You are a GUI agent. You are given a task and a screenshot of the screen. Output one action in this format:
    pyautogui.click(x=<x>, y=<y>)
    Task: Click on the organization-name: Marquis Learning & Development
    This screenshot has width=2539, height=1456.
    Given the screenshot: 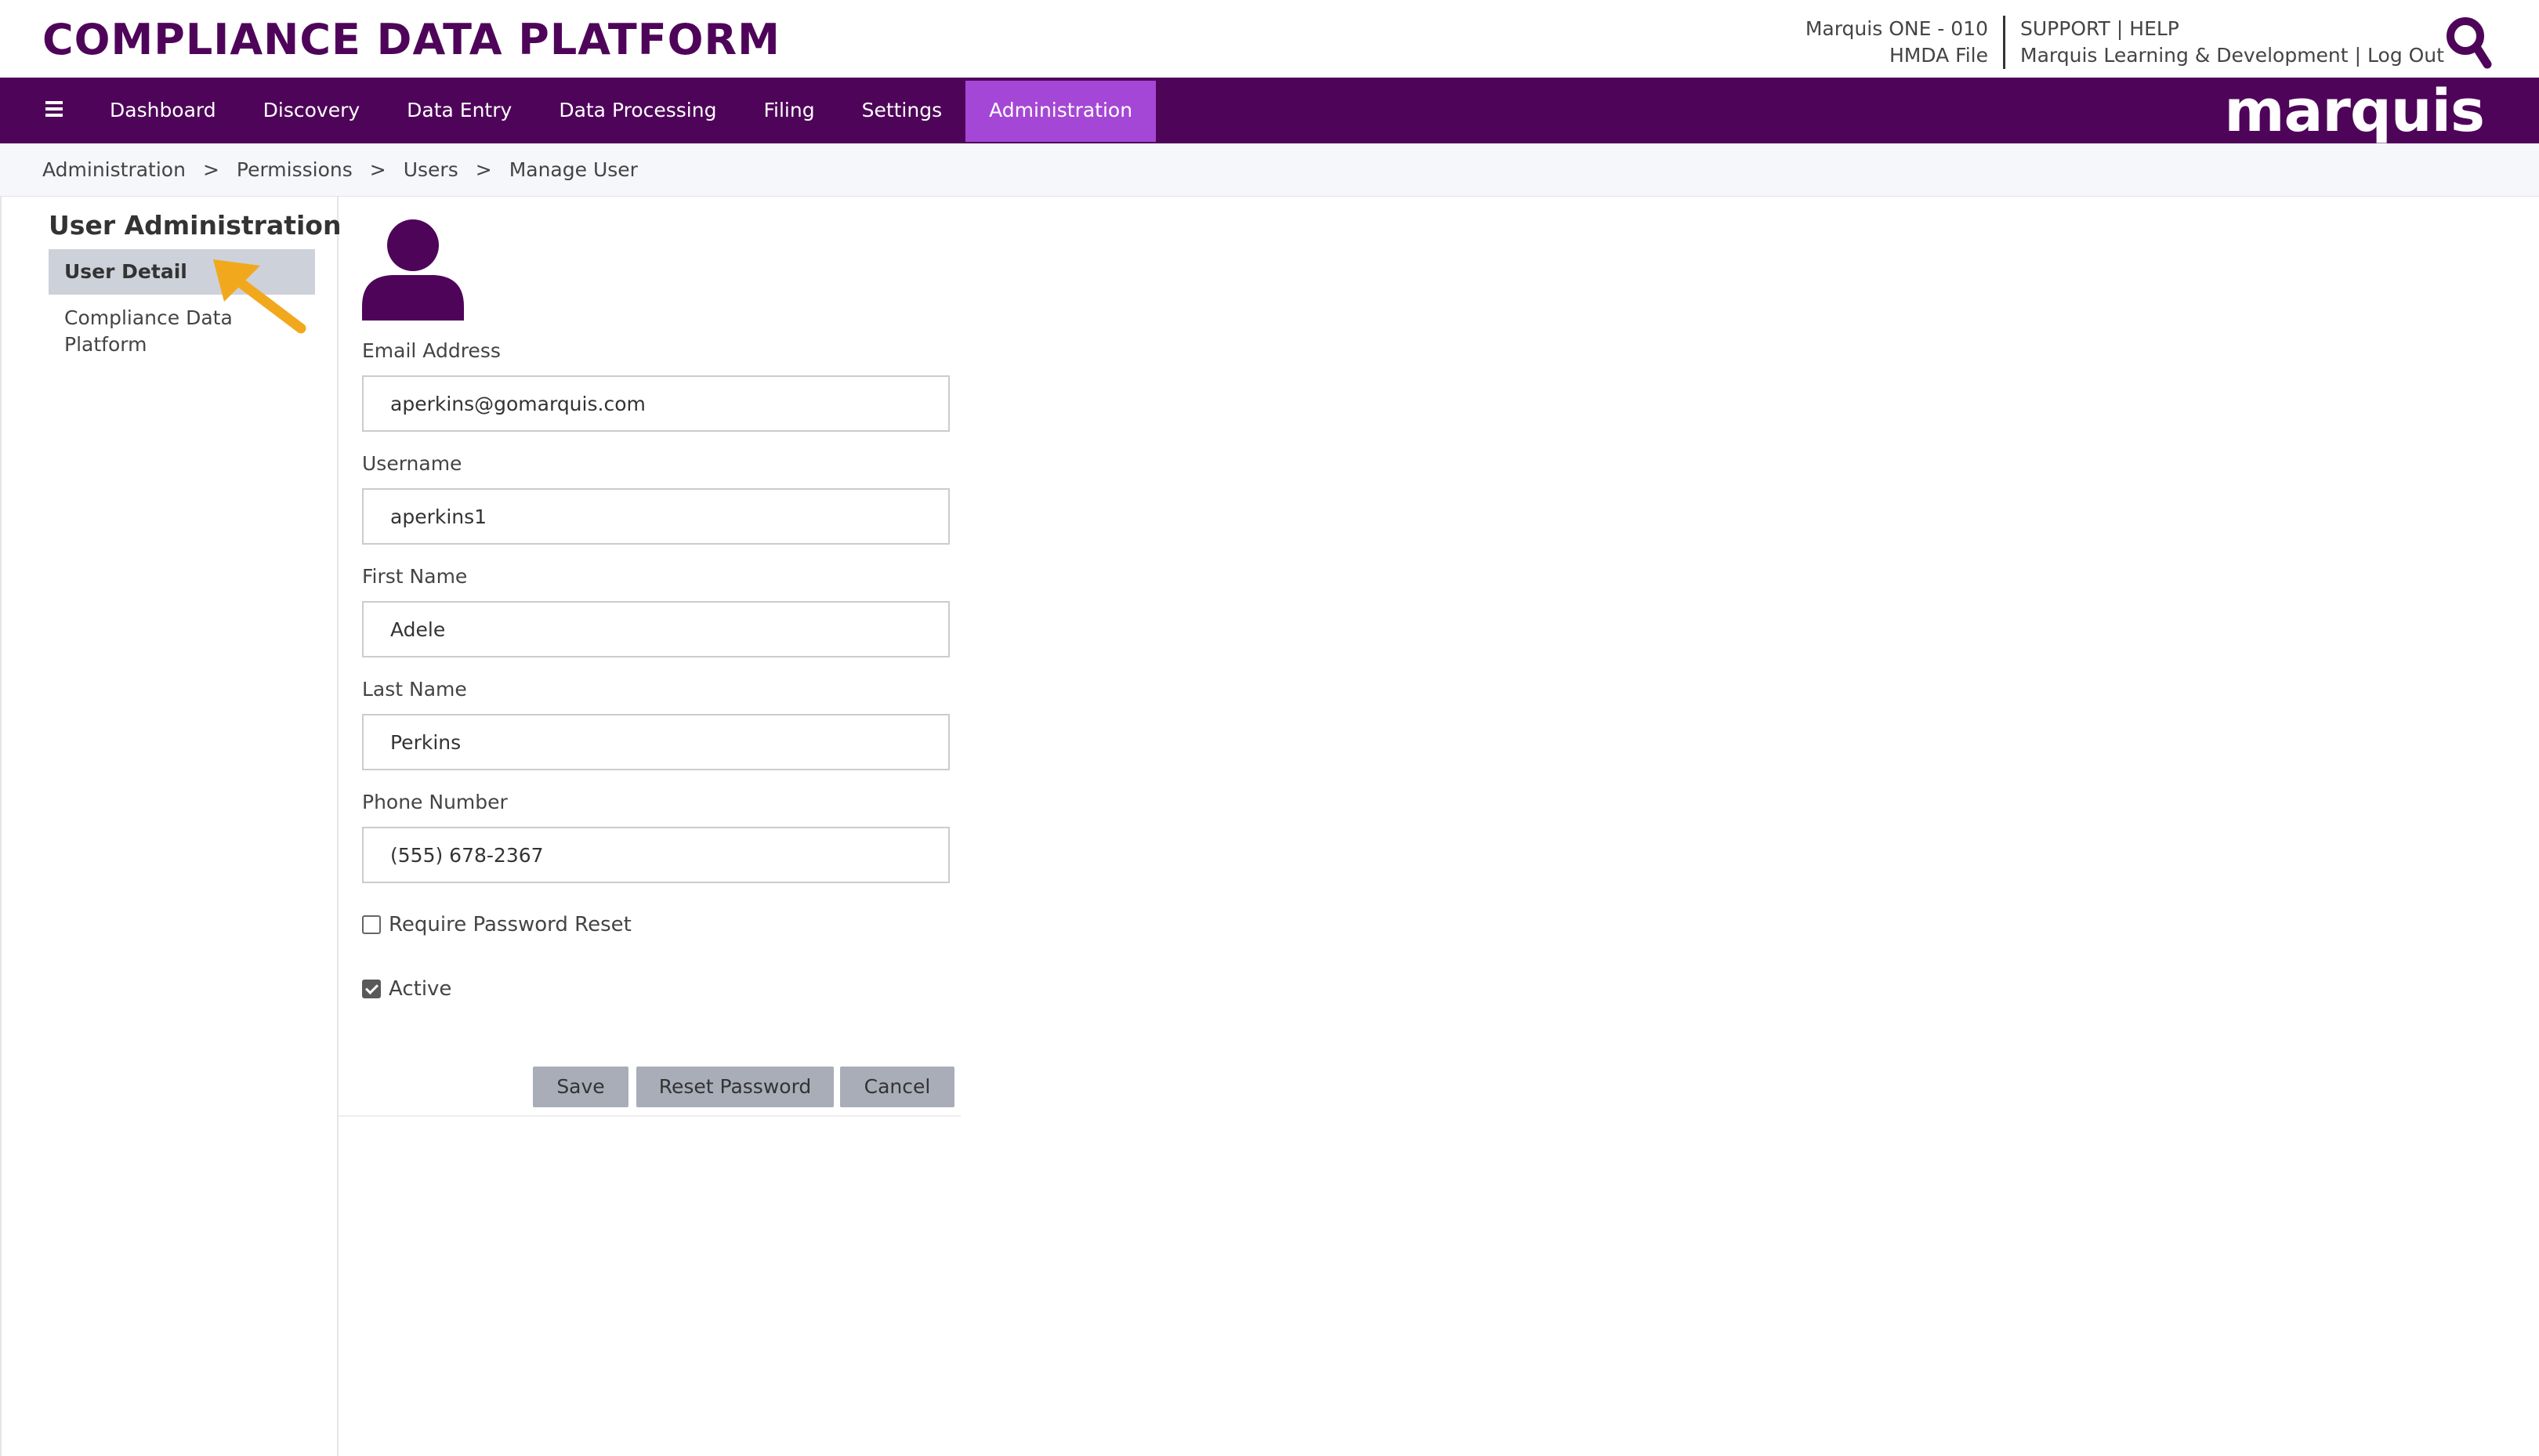 What is the action you would take?
    pyautogui.click(x=2185, y=55)
    